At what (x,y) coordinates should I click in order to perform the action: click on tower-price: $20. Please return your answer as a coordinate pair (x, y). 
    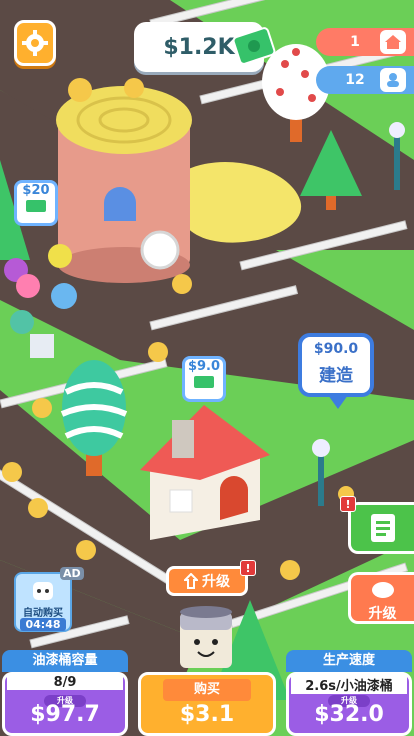
    Looking at the image, I should click on (36, 190).